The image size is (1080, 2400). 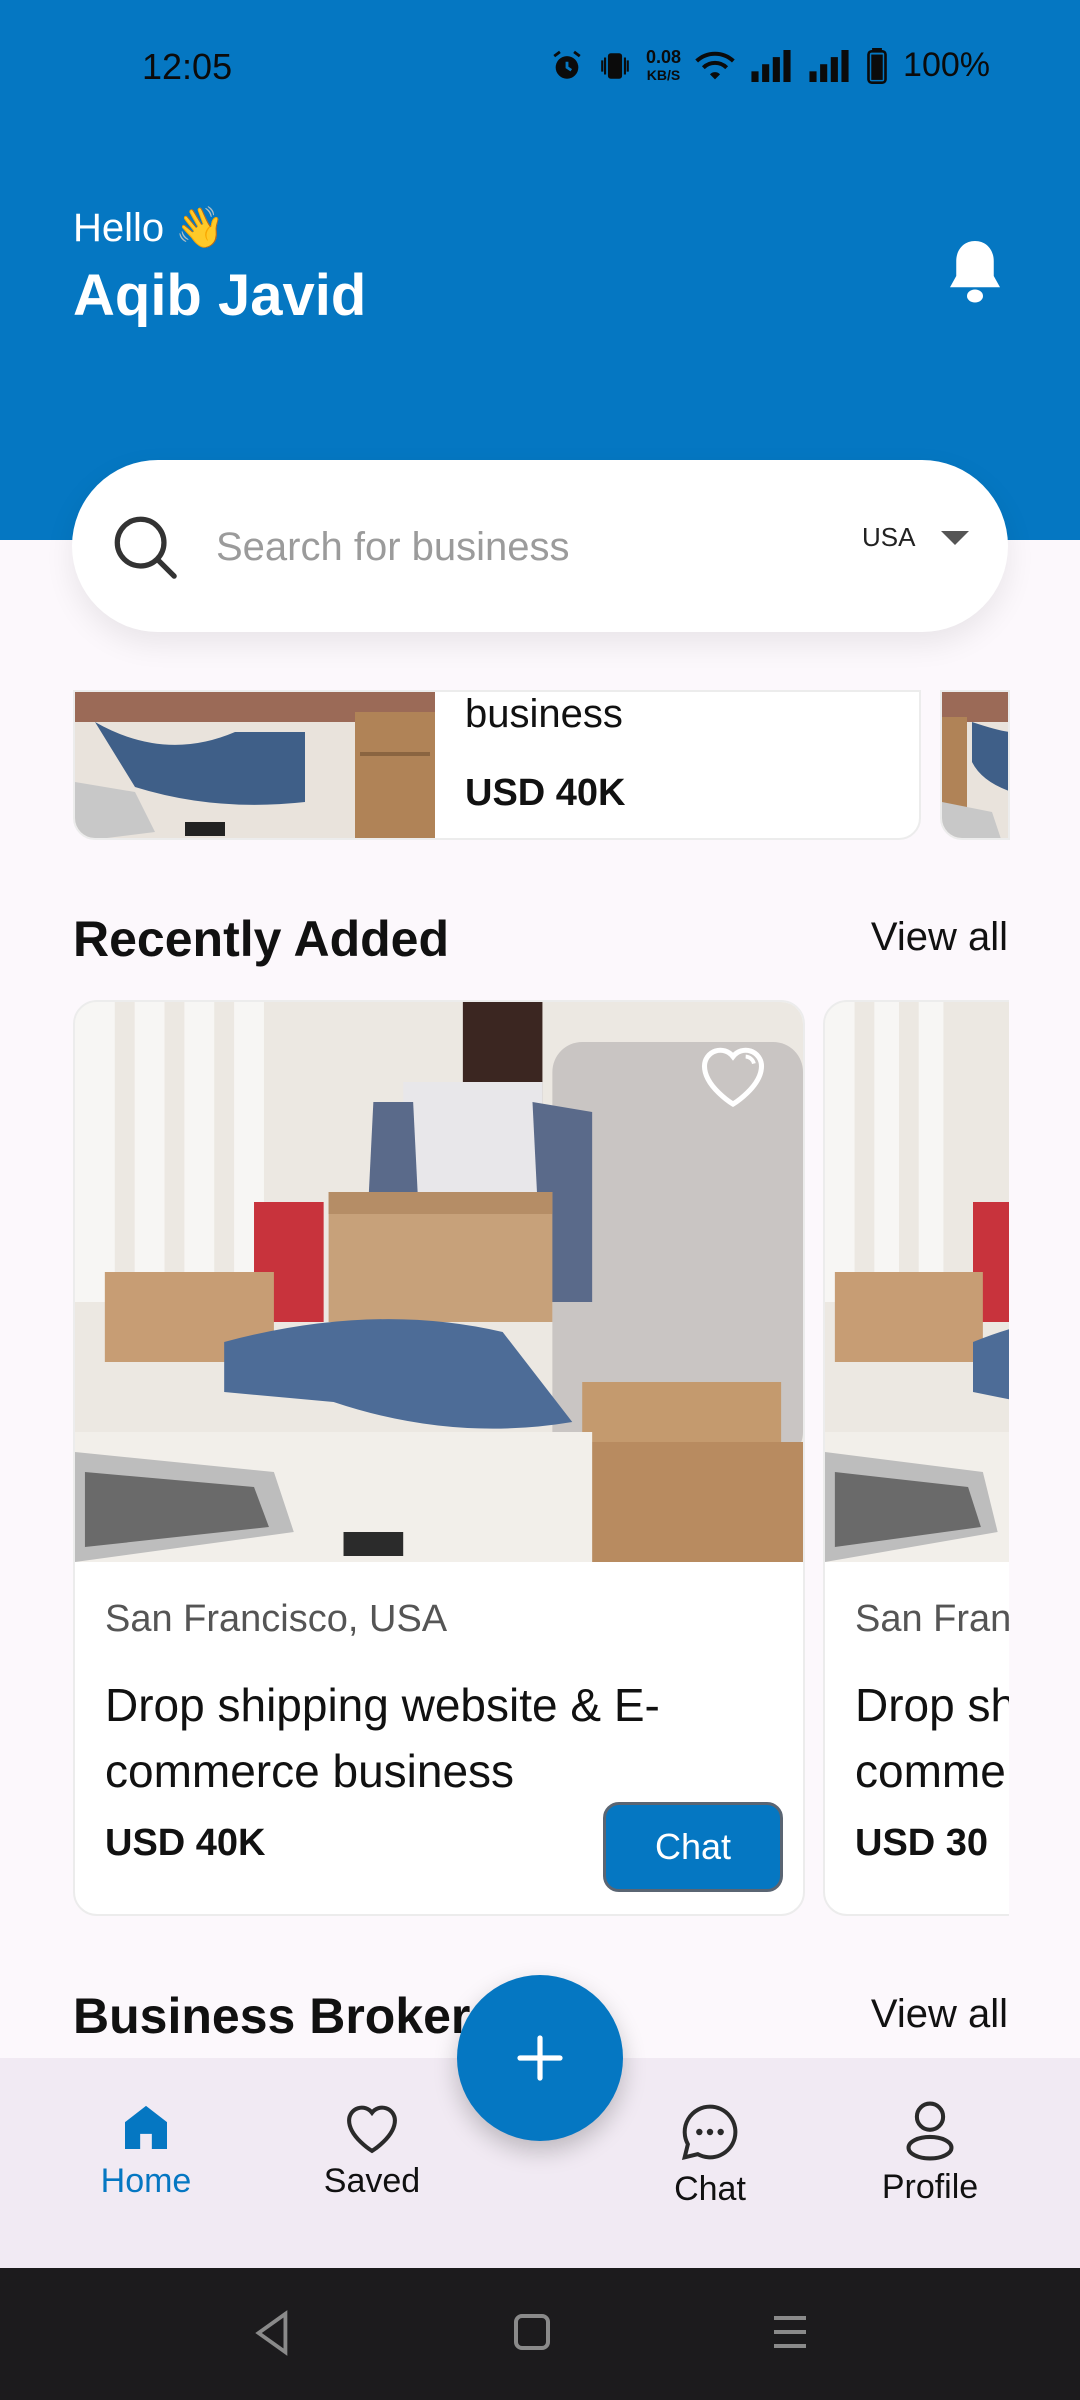 I want to click on listing-location: San Francisco, USA, so click(x=276, y=1619).